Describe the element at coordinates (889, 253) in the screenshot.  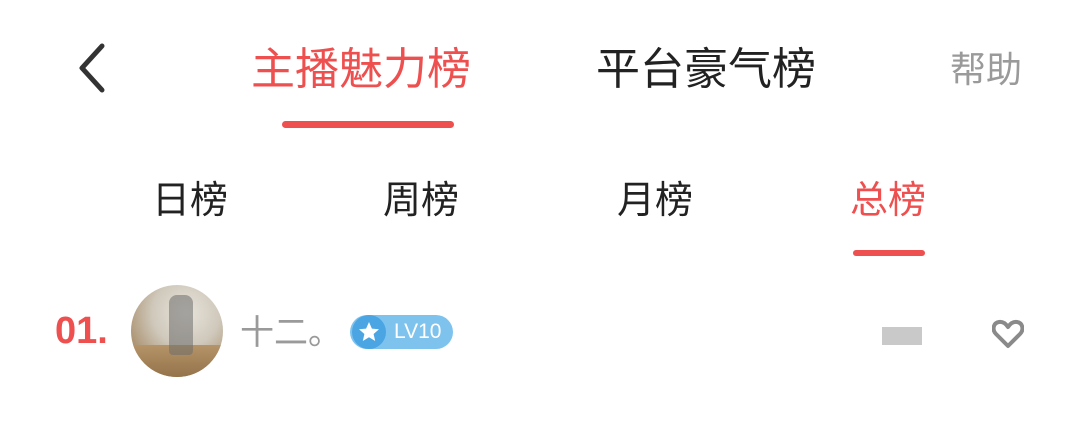
I see `active-sub-tab-indicator` at that location.